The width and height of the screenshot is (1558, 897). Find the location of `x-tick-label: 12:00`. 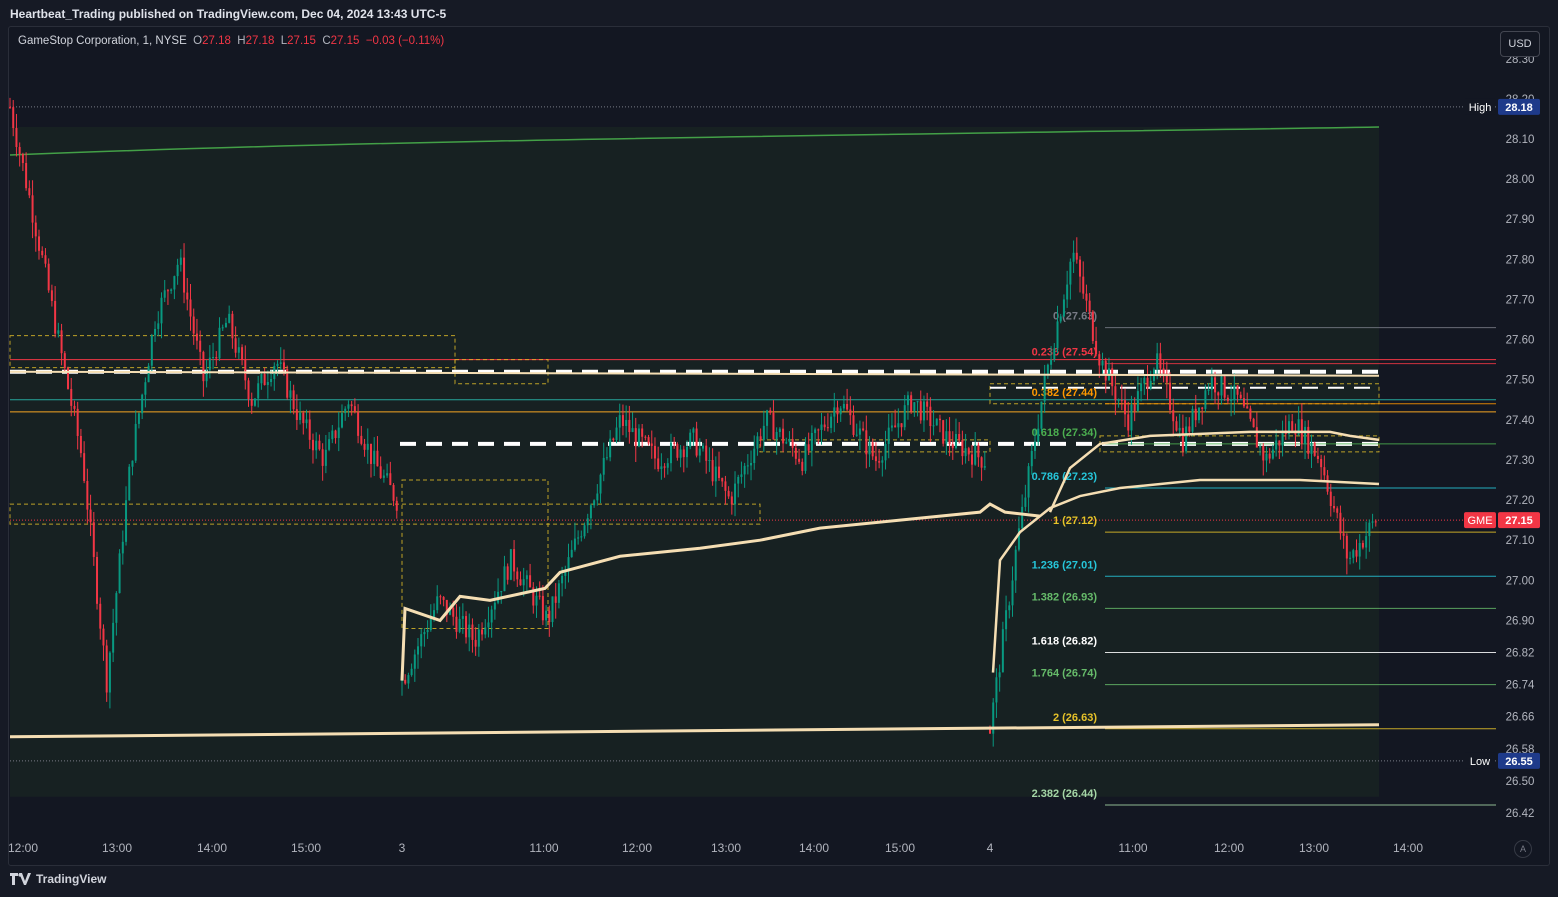

x-tick-label: 12:00 is located at coordinates (637, 848).